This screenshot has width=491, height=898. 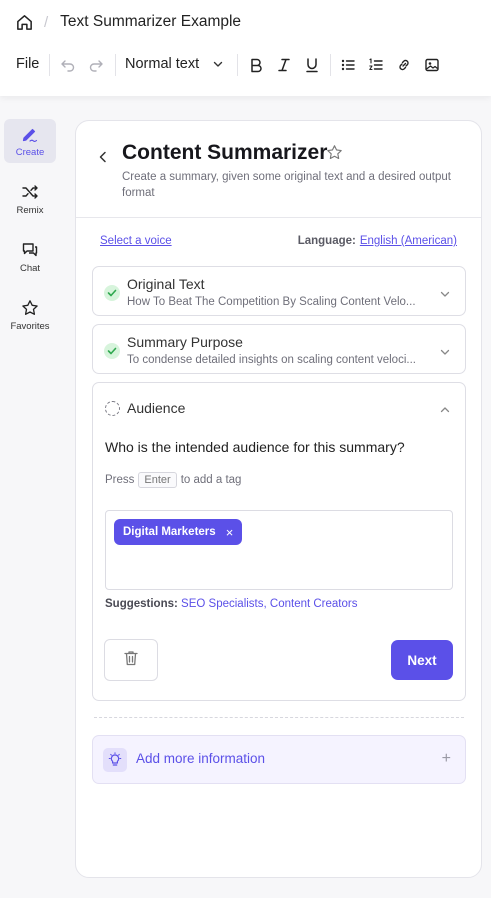 I want to click on italic-icon, so click(x=284, y=65).